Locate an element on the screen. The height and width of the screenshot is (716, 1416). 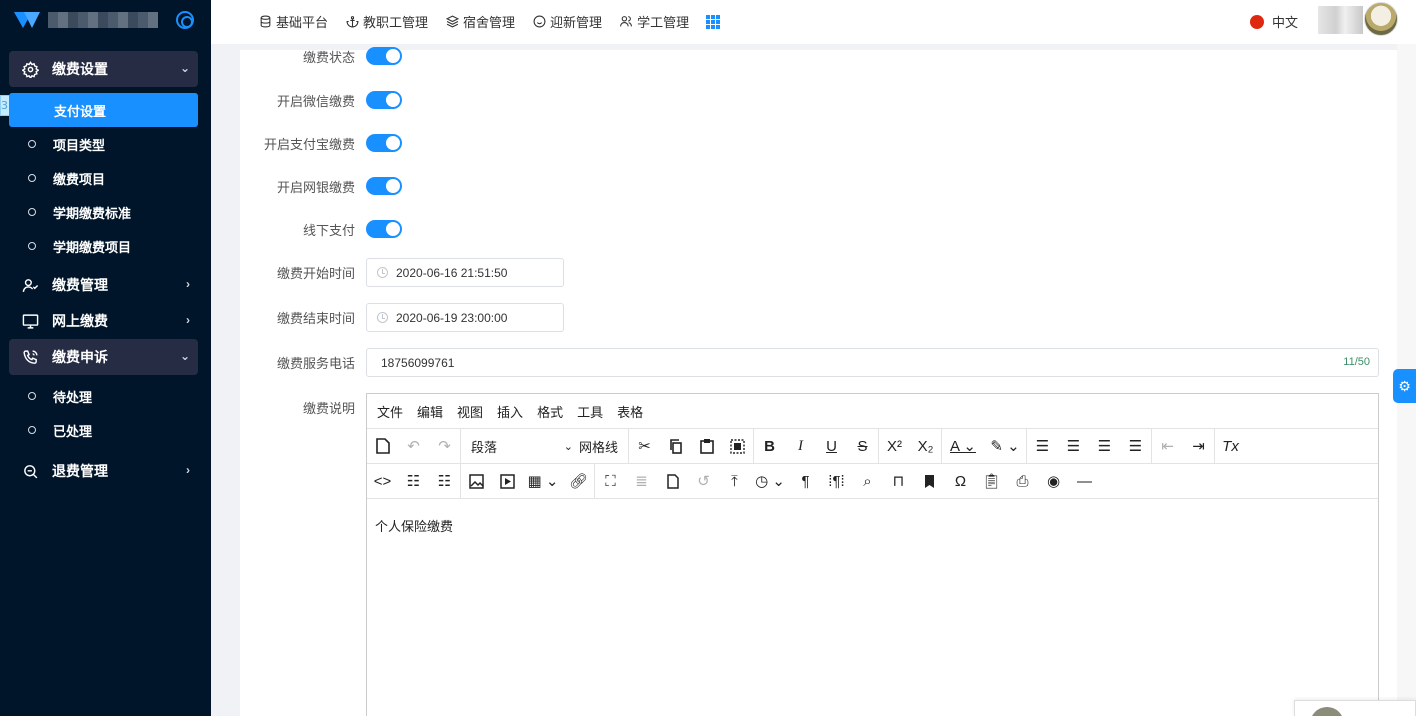
underline-icon: U is located at coordinates (831, 446).